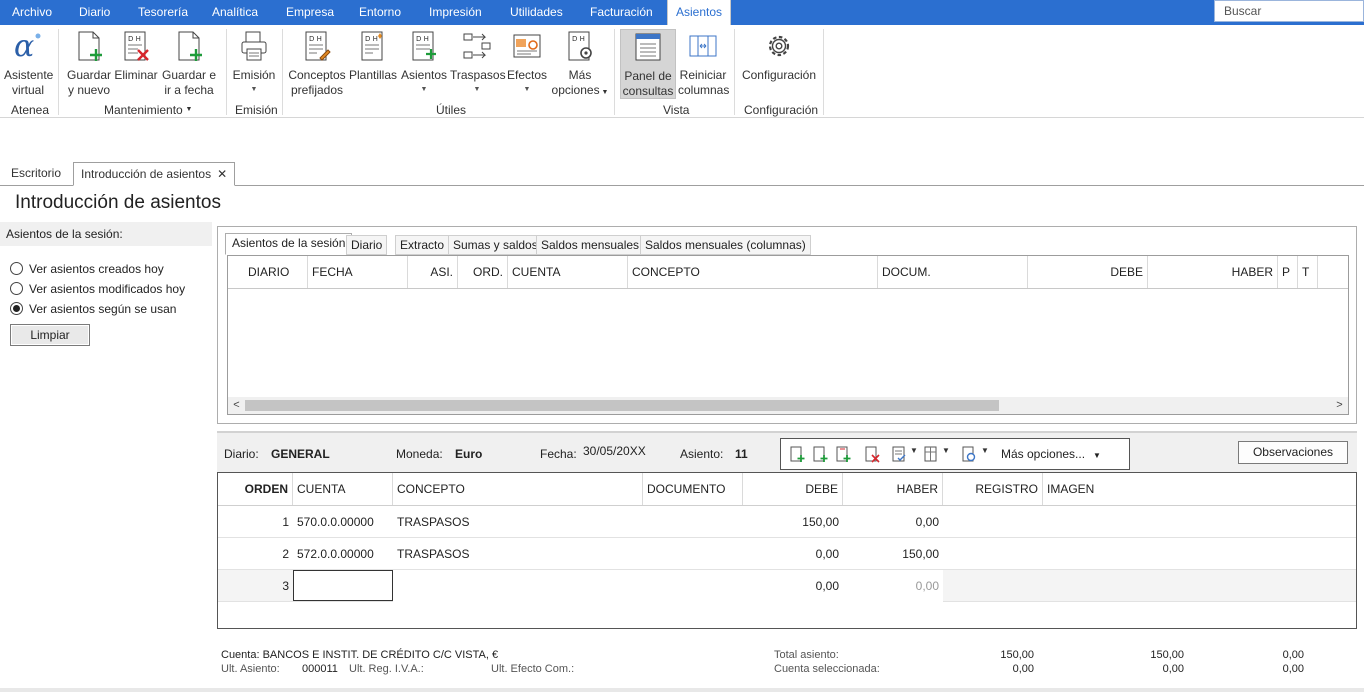 The height and width of the screenshot is (692, 1364). What do you see at coordinates (1093, 489) in the screenshot?
I see `col-imagen: IMAGEN` at bounding box center [1093, 489].